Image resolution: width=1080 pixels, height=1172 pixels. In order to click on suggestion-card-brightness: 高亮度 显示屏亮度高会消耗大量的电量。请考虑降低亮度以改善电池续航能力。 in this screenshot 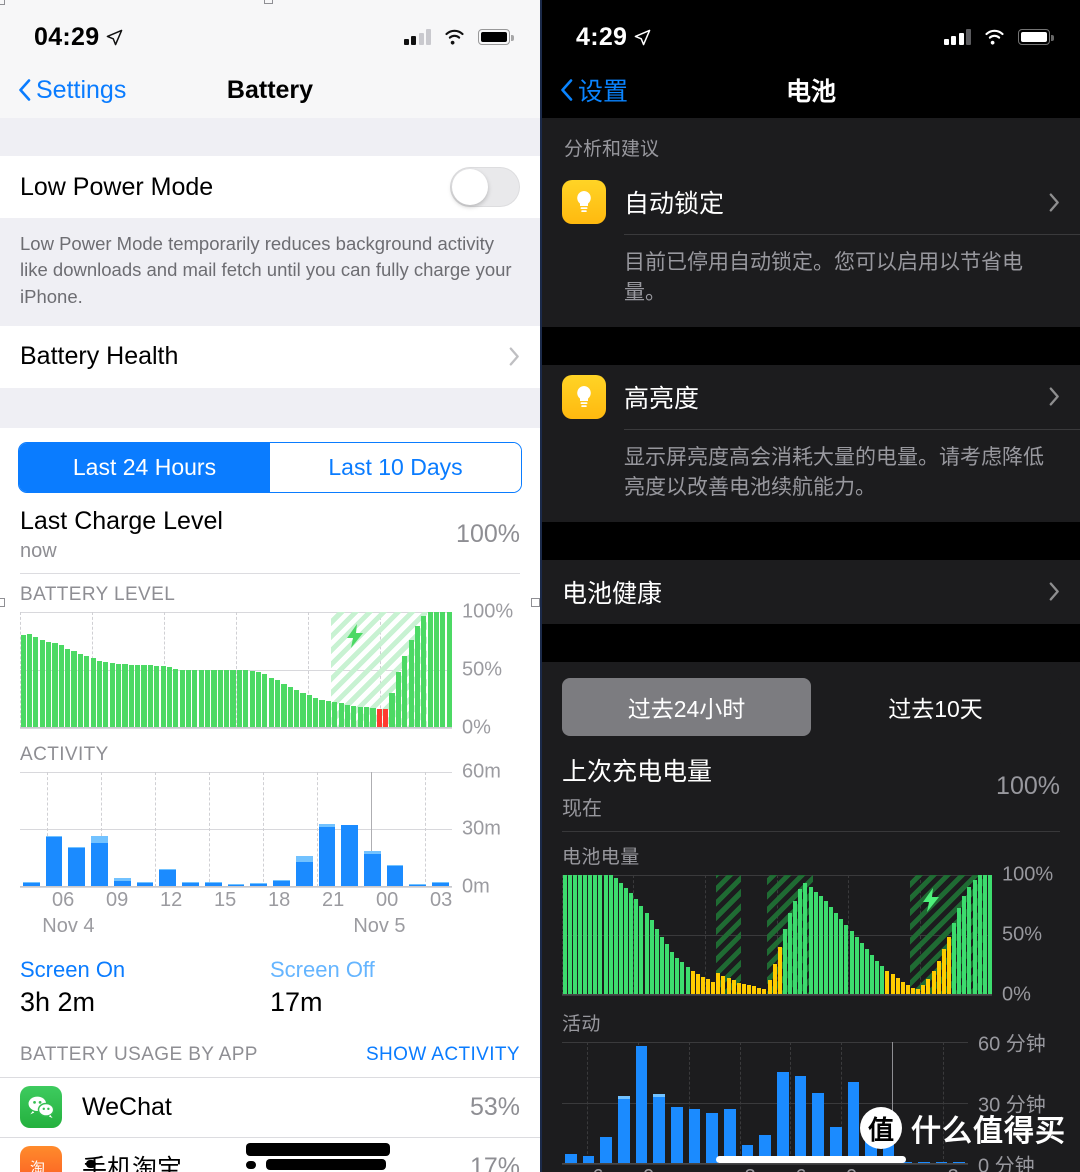, I will do `click(811, 443)`.